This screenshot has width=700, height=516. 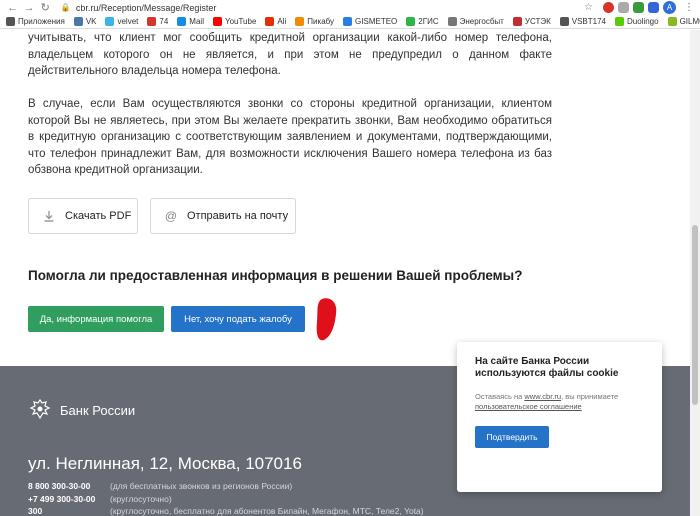 I want to click on bookmark-label: Mail, so click(x=196, y=21).